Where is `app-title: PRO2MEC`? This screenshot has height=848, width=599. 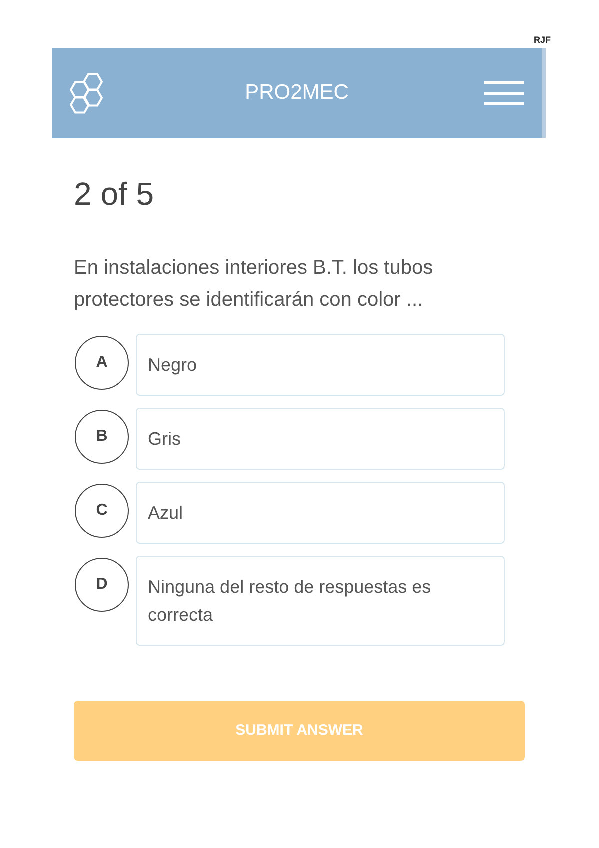 app-title: PRO2MEC is located at coordinates (297, 93).